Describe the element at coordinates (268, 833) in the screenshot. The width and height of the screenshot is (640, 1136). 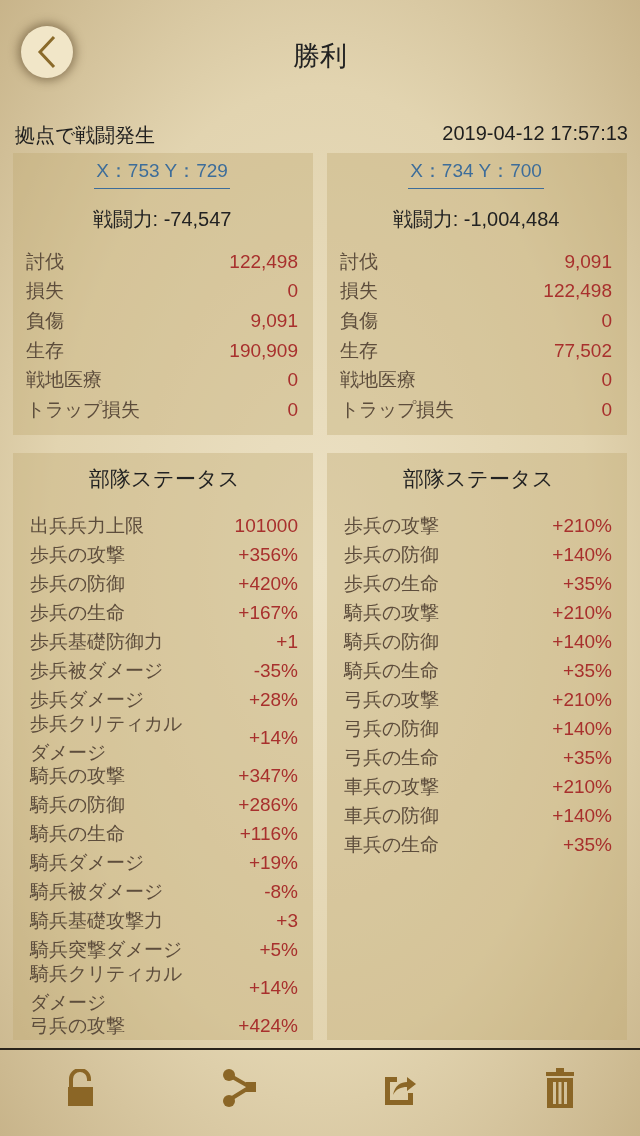
I see `stat-value: +116%` at that location.